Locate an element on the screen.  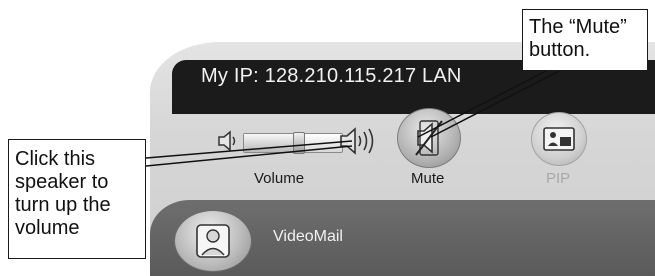
speaker-callout: Click this speaker to turn up the volume is located at coordinates (77, 199).